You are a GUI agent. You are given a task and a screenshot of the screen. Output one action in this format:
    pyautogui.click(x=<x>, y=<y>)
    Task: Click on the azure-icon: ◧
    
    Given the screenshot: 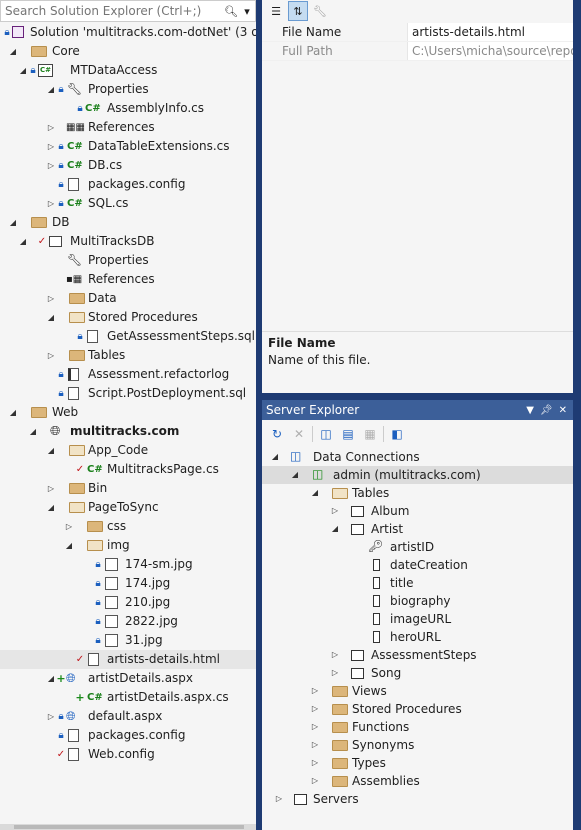 What is the action you would take?
    pyautogui.click(x=397, y=434)
    